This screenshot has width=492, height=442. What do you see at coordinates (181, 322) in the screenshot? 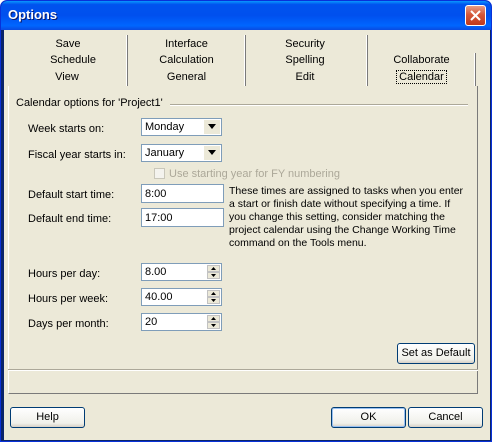
I see `days-per-month-spinner: 20` at bounding box center [181, 322].